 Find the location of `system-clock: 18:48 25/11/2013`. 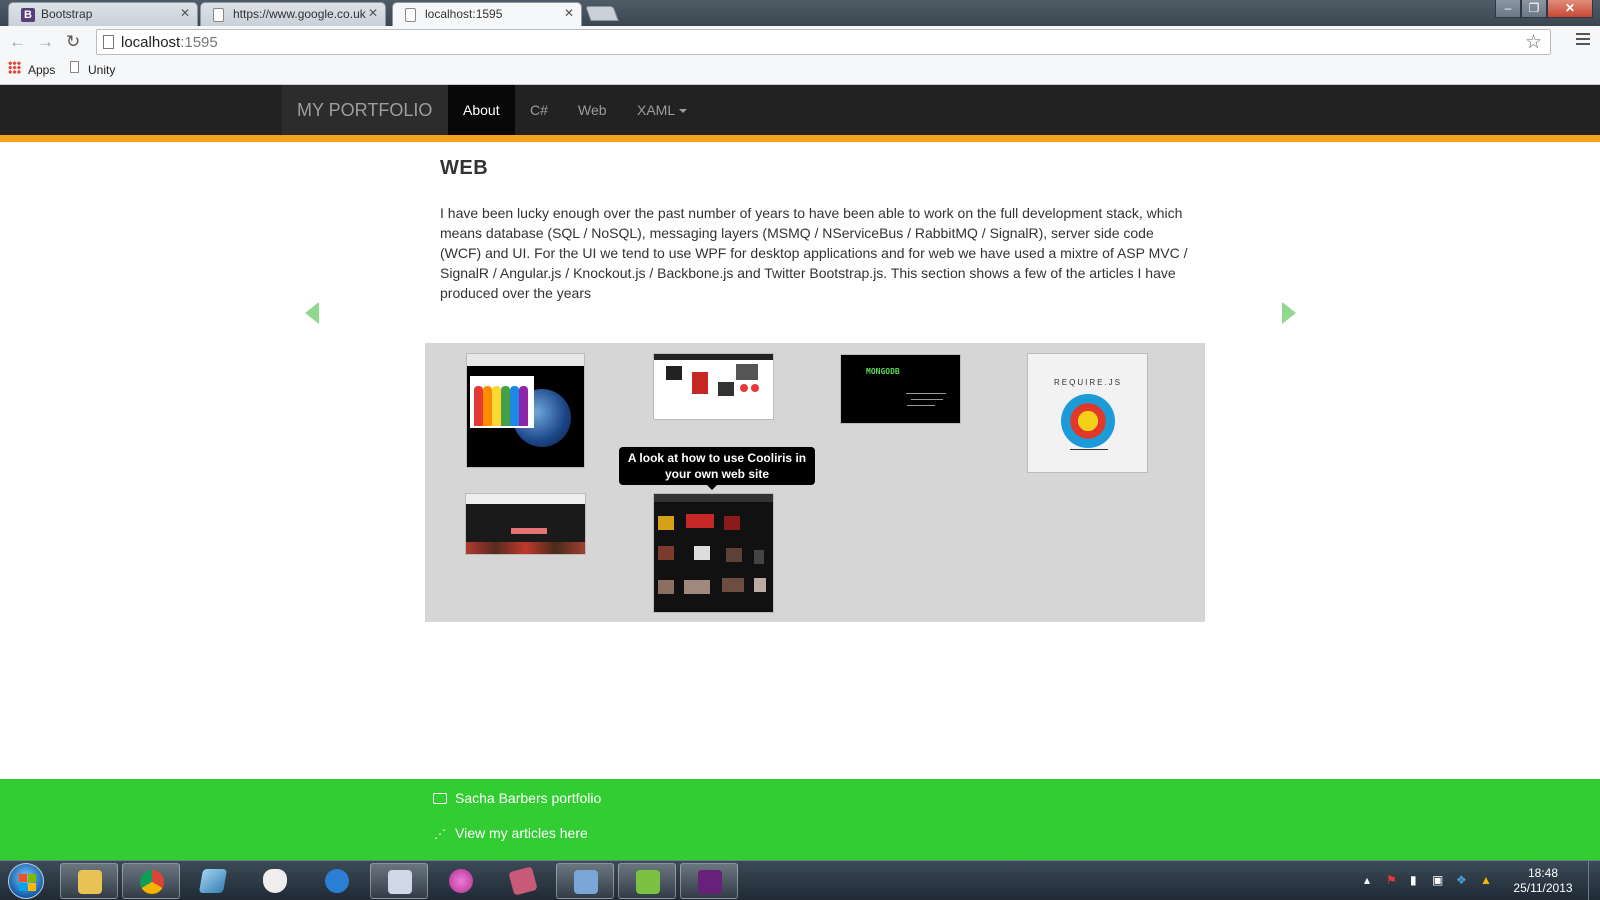

system-clock: 18:48 25/11/2013 is located at coordinates (1543, 881).